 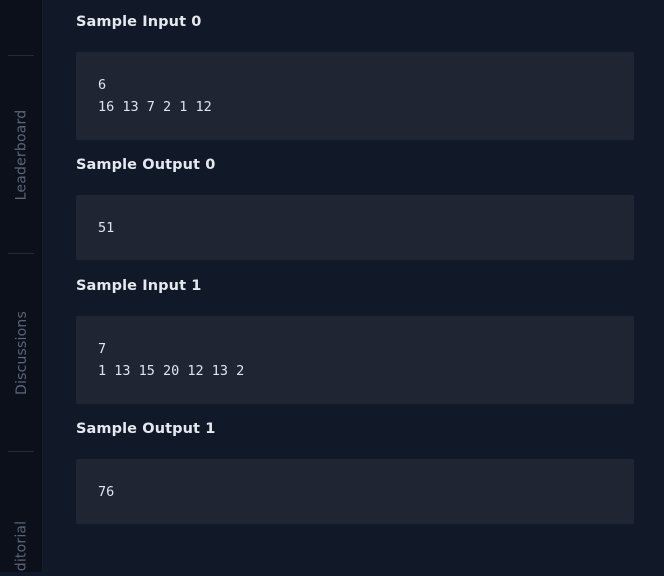 I want to click on sample-input-1-heading: Sample Input 1, so click(x=139, y=286).